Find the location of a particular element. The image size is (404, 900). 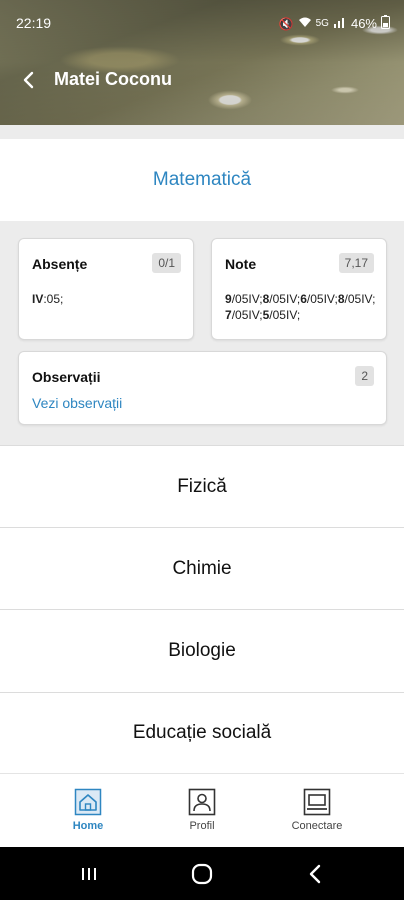

mute-icon: 🔇 is located at coordinates (286, 23).